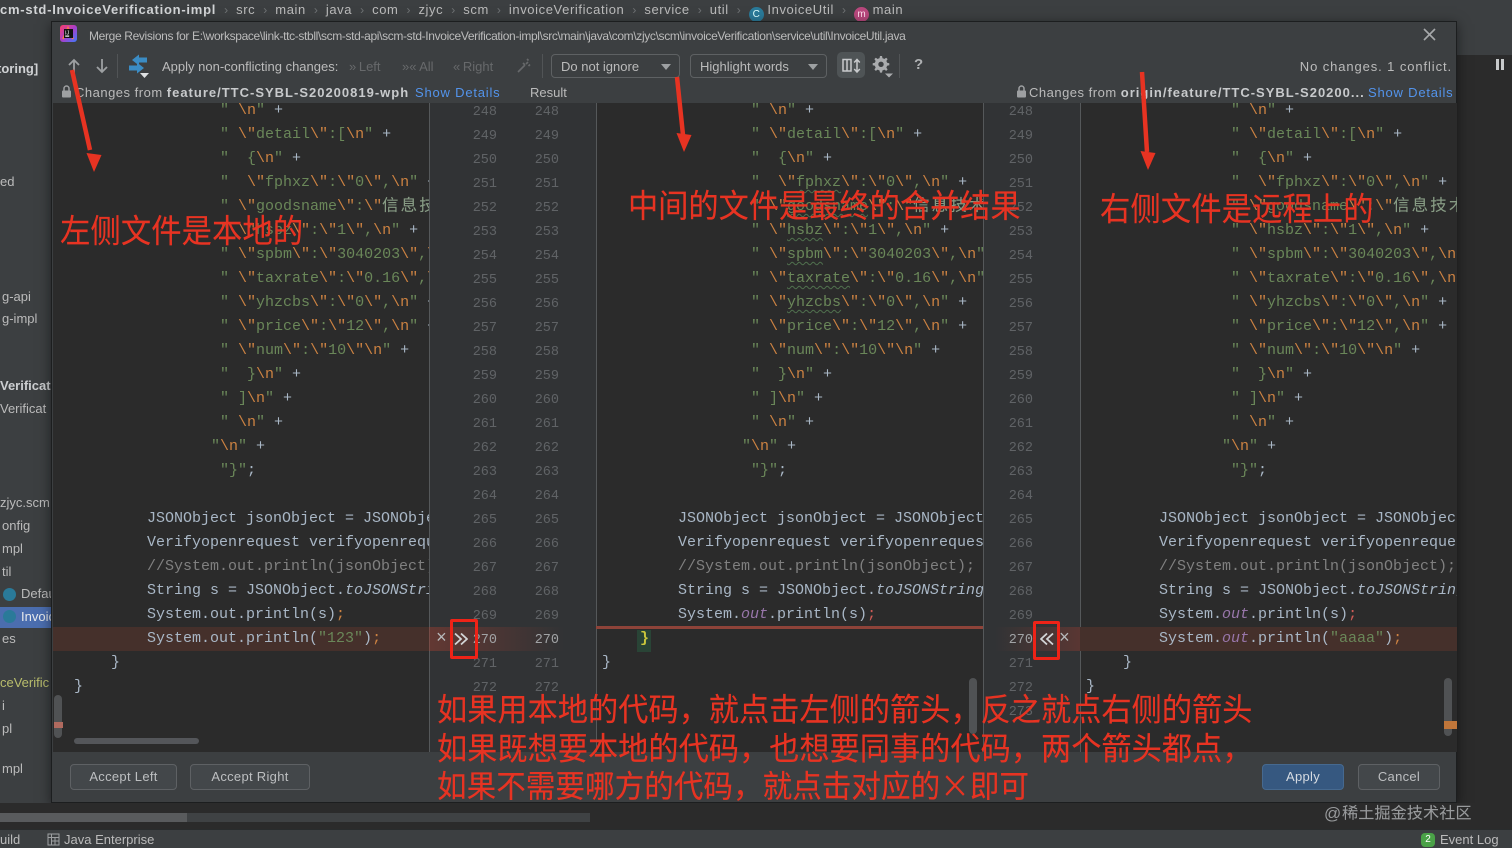  Describe the element at coordinates (67, 34) in the screenshot. I see `svg-text: IJ` at that location.